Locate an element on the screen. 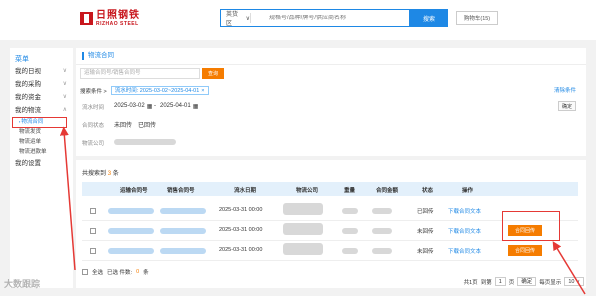 The height and width of the screenshot is (296, 596). arrow-to-return-button is located at coordinates (569, 268).